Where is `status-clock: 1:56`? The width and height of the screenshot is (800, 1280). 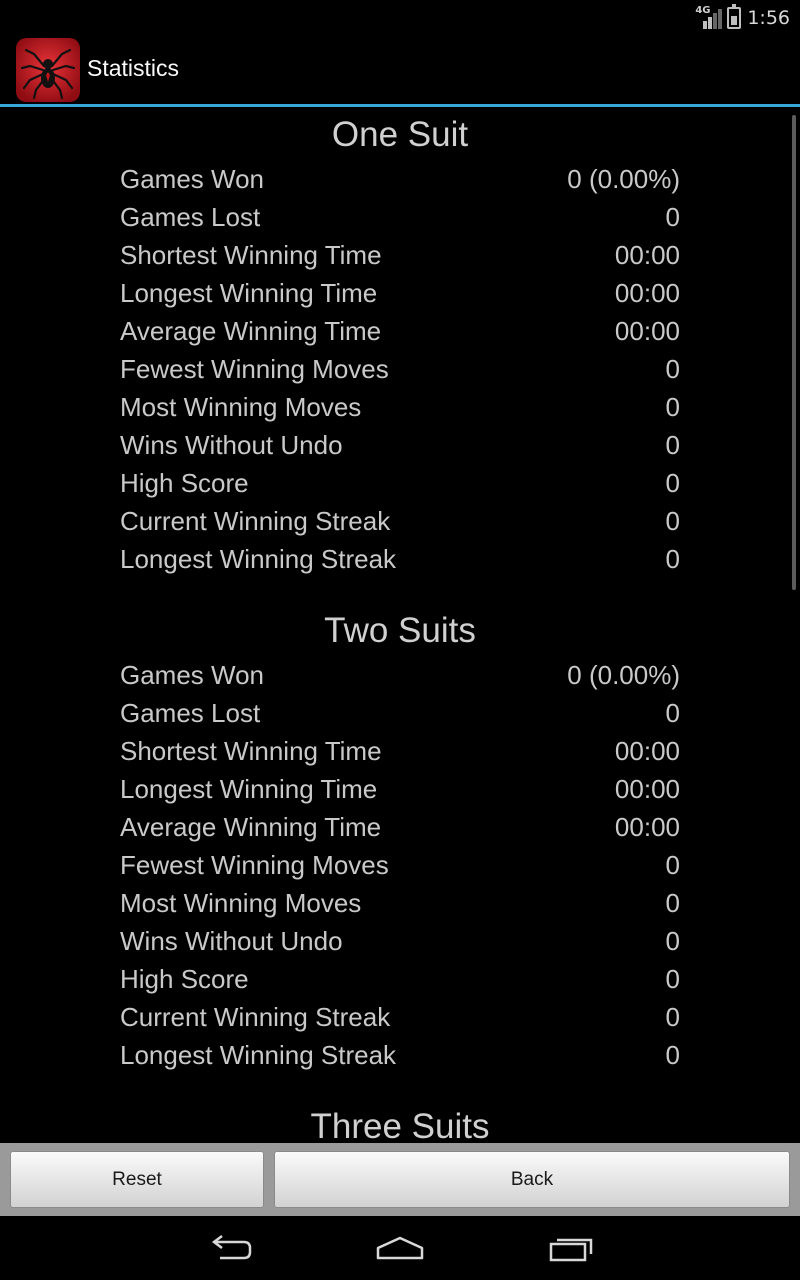 status-clock: 1:56 is located at coordinates (768, 18).